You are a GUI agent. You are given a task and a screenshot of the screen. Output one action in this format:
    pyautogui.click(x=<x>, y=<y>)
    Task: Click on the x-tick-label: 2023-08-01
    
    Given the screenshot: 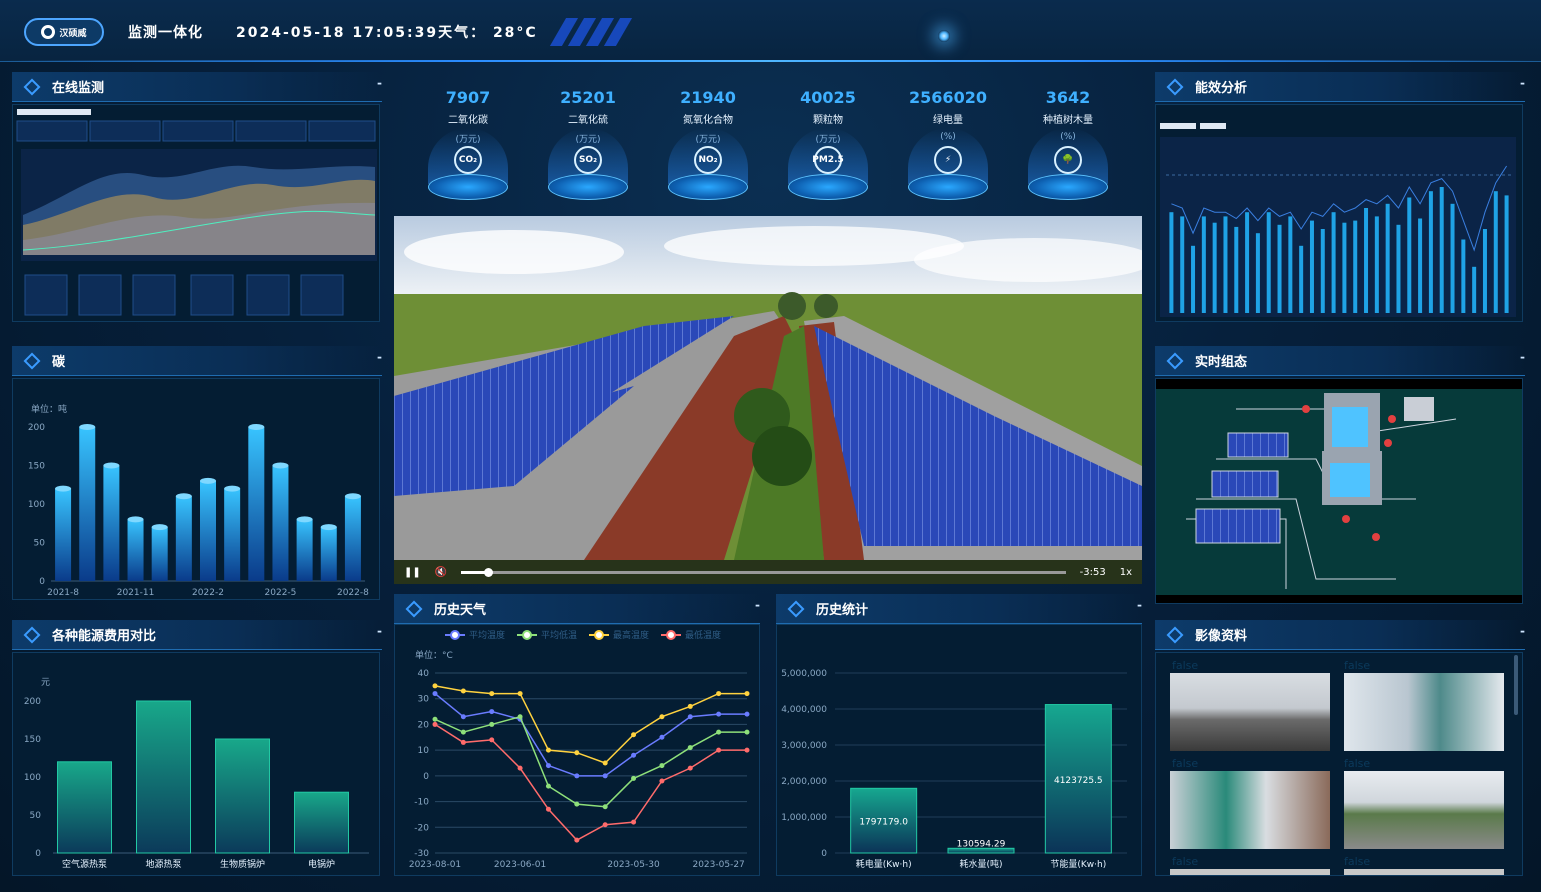 What is the action you would take?
    pyautogui.click(x=435, y=865)
    